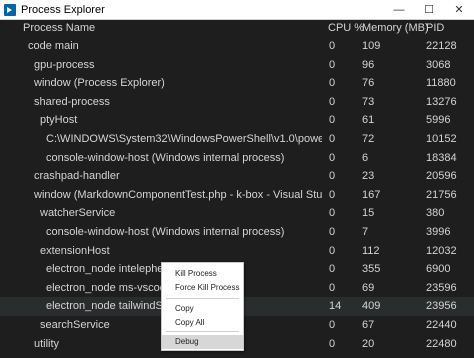 The image size is (474, 358). What do you see at coordinates (441, 138) in the screenshot?
I see `process-pid: 10152` at bounding box center [441, 138].